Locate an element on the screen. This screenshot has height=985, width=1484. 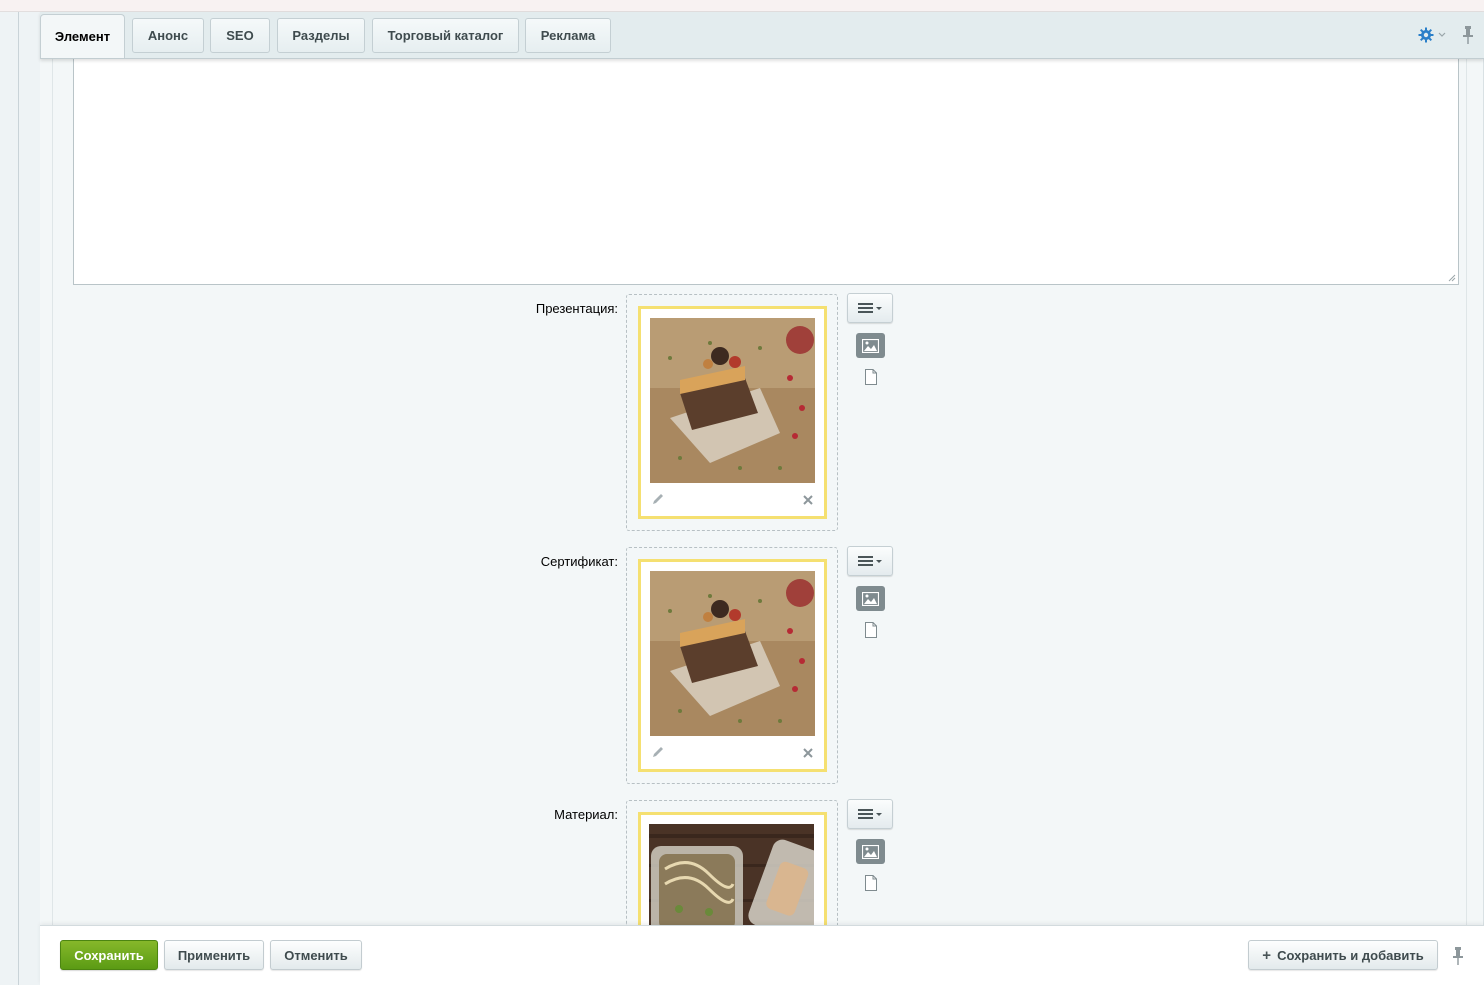
tab-seo: SEO is located at coordinates (240, 35).